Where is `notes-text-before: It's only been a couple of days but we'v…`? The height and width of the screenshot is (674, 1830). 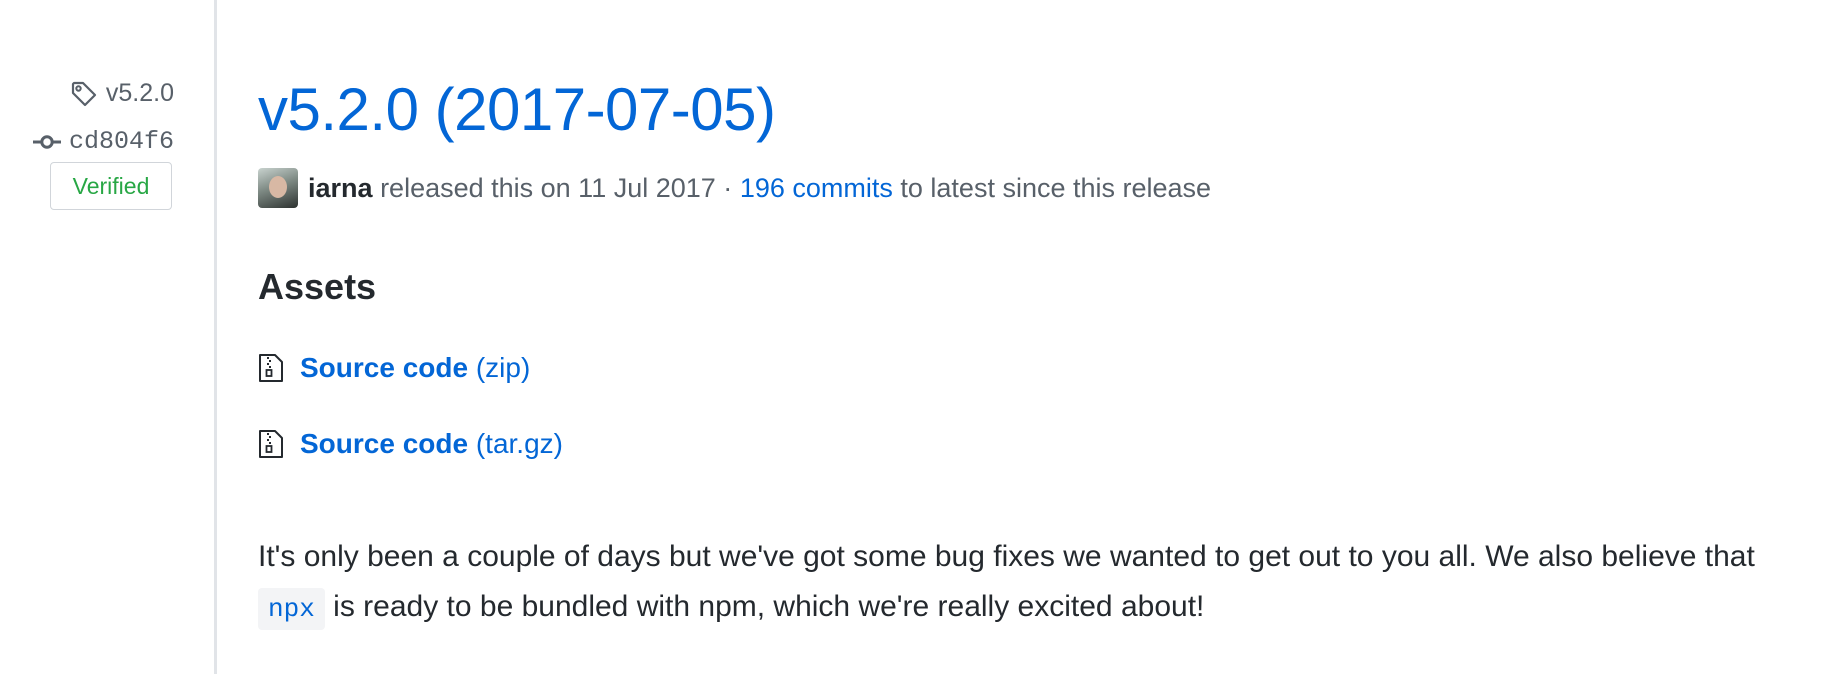
notes-text-before: It's only been a couple of days but we'v… is located at coordinates (1006, 556).